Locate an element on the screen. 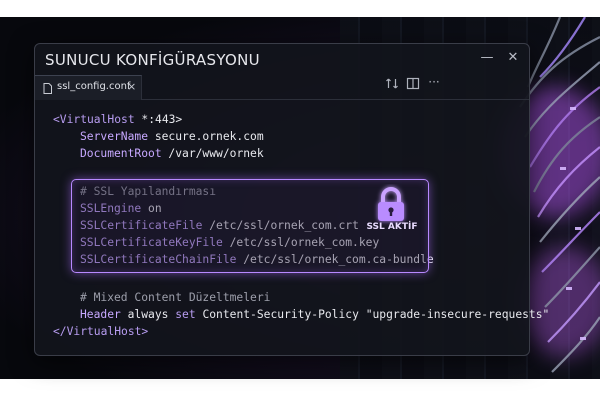  code-line: <VirtualHost *:443> is located at coordinates (117, 119).